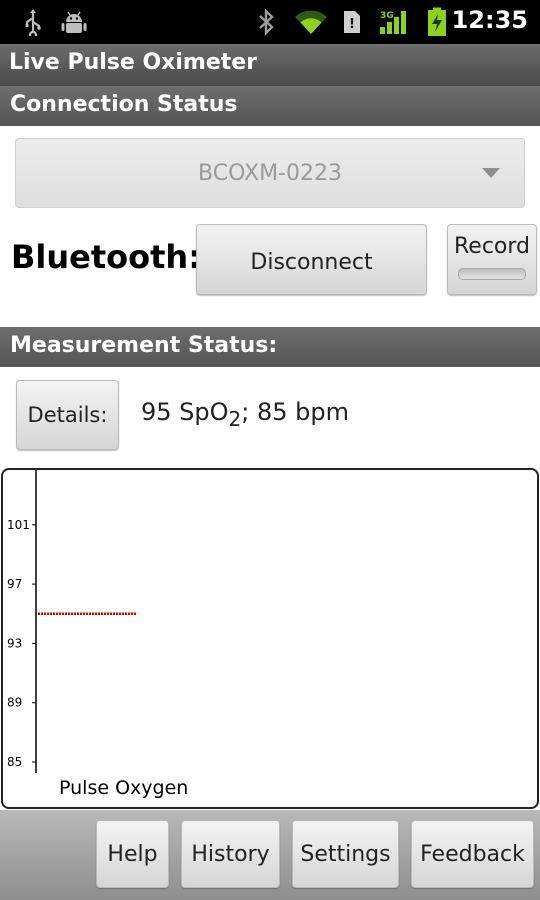 The height and width of the screenshot is (900, 540). I want to click on details-button-label: Details:, so click(67, 415).